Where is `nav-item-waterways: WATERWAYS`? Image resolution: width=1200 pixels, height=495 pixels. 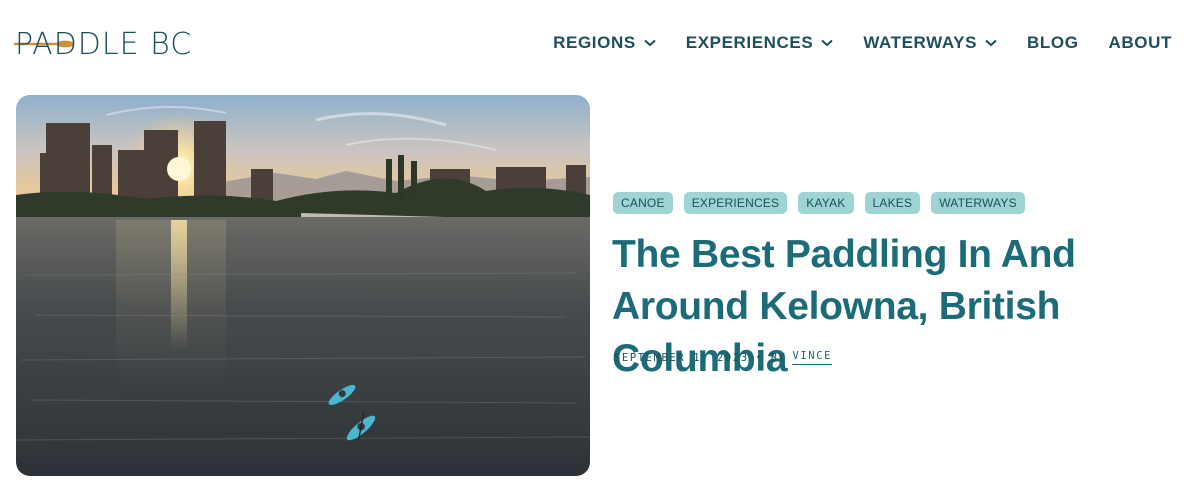
nav-item-waterways: WATERWAYS is located at coordinates (930, 43).